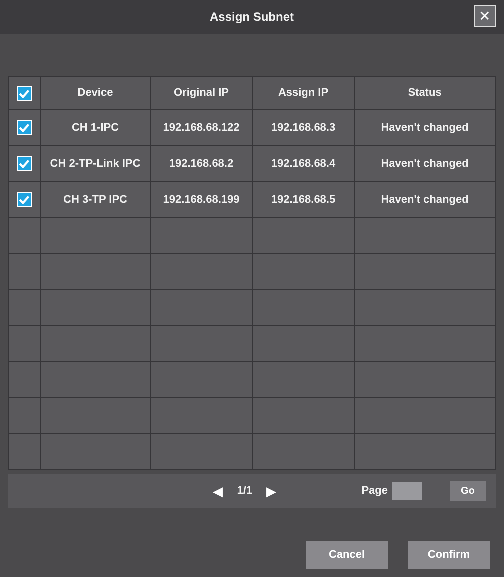 This screenshot has width=504, height=577. I want to click on column-header: Status, so click(425, 93).